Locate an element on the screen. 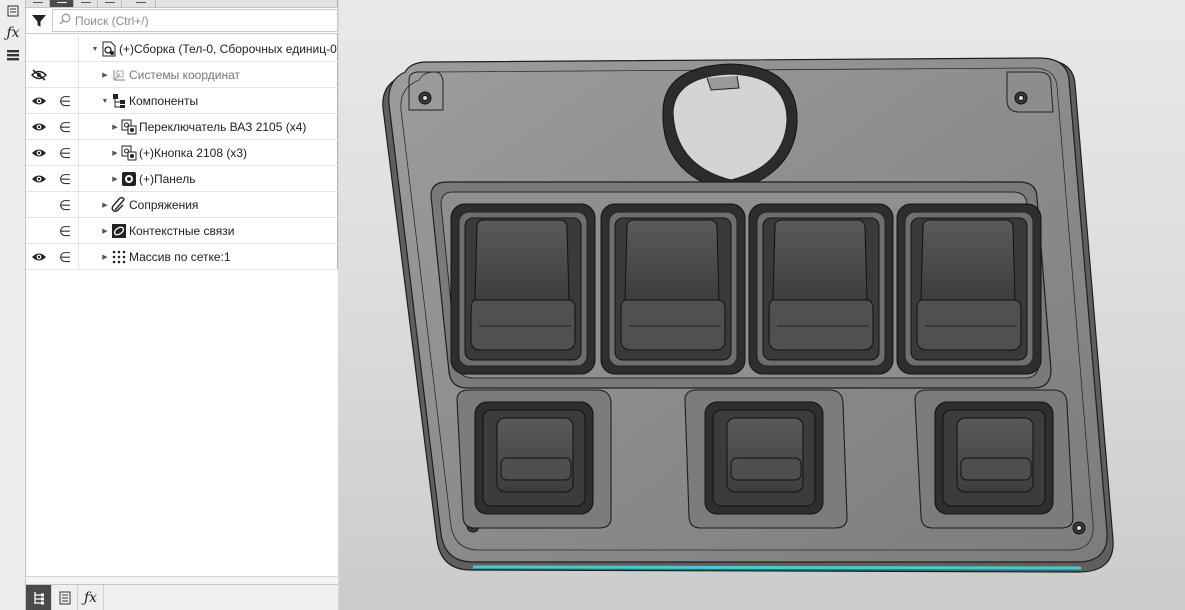 Image resolution: width=1185 pixels, height=610 pixels. tree-label: Компоненты is located at coordinates (164, 101).